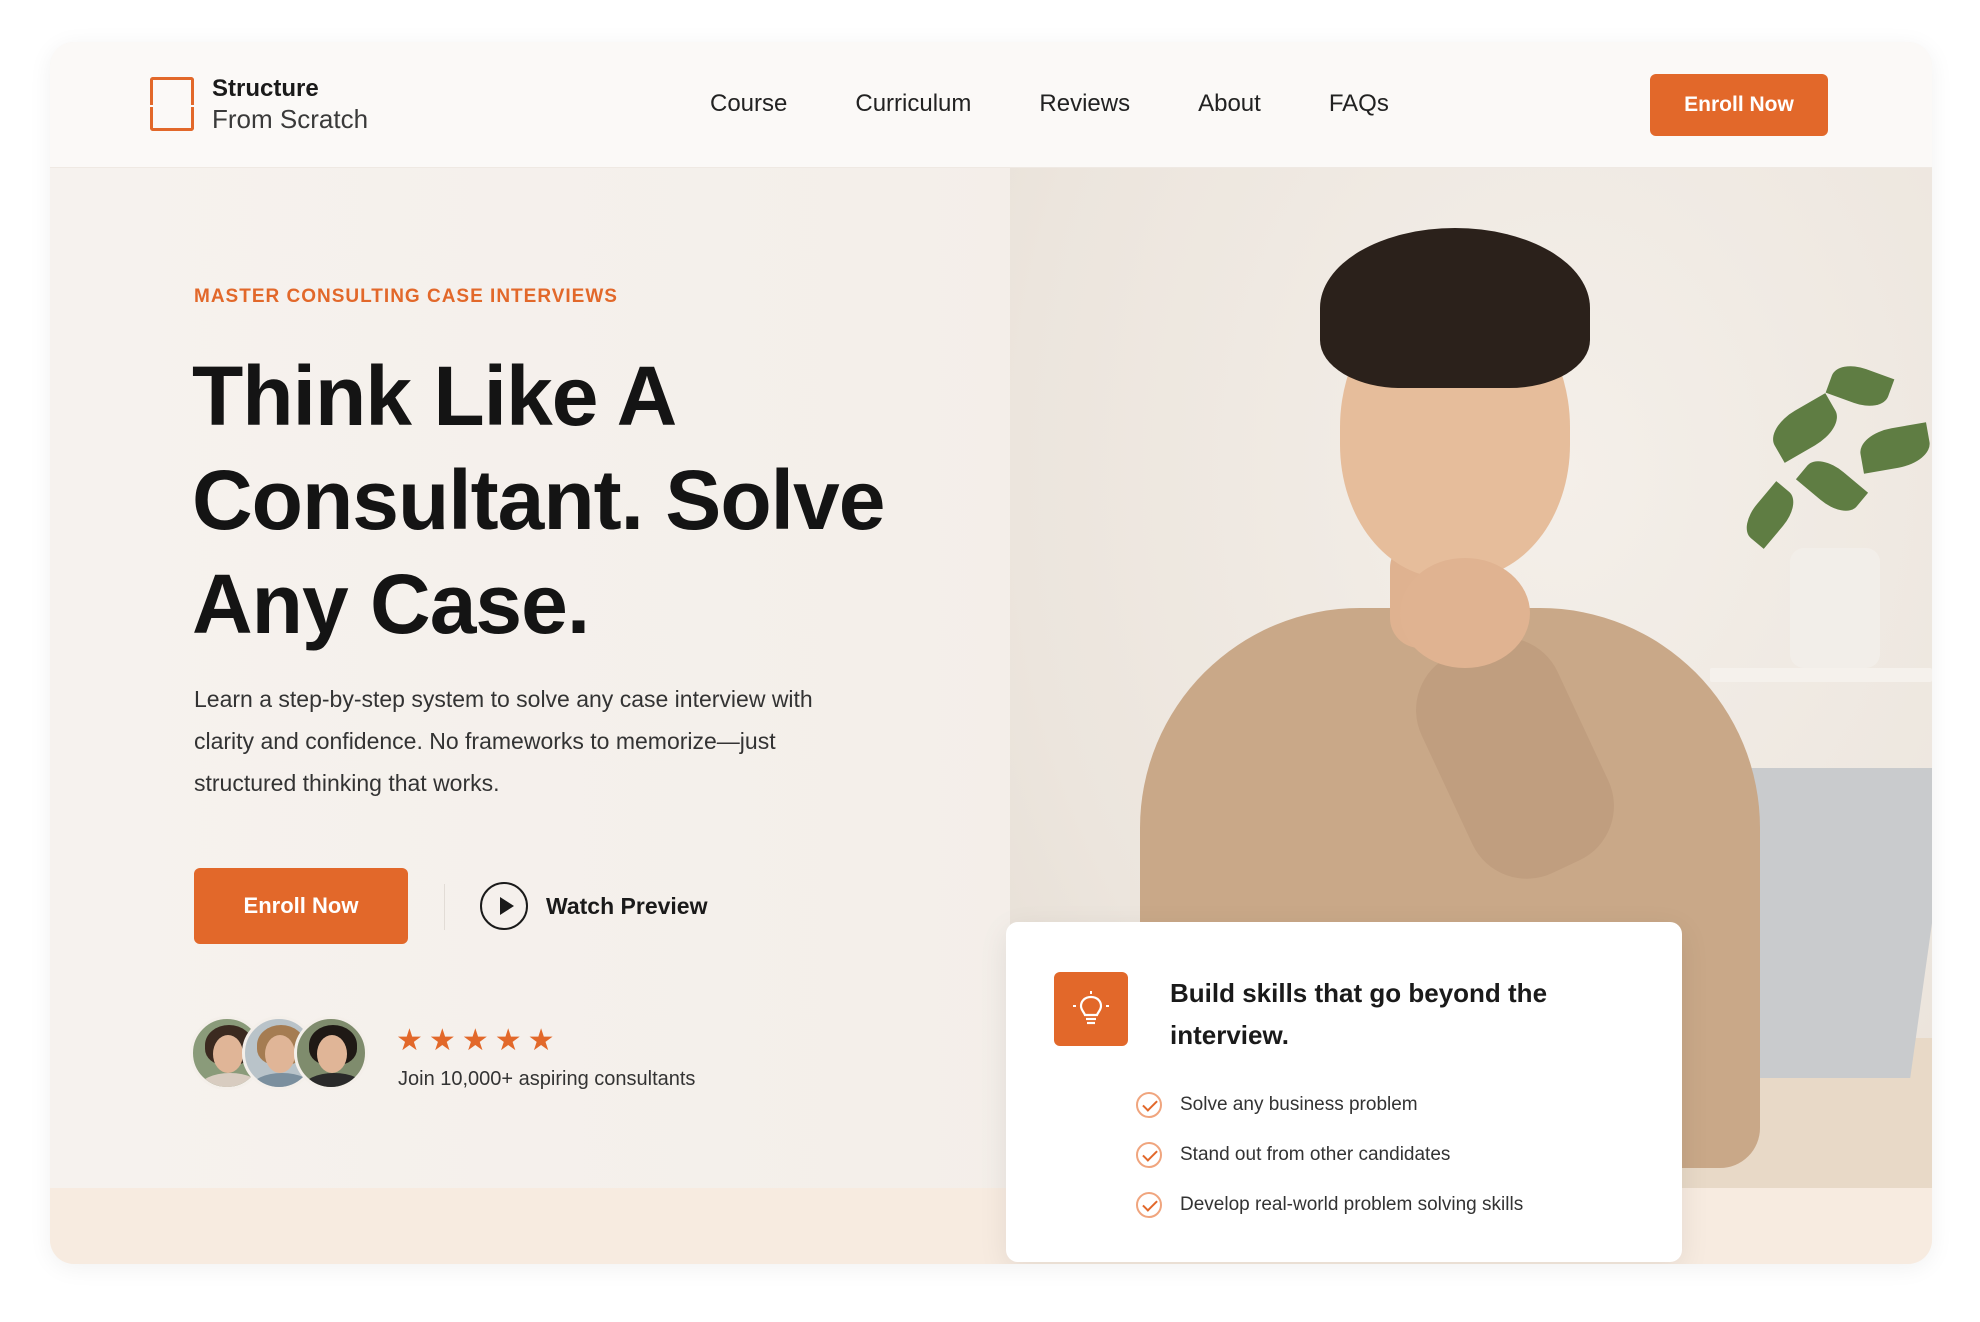  What do you see at coordinates (1359, 104) in the screenshot?
I see `nav-item-faqs: FAQs` at bounding box center [1359, 104].